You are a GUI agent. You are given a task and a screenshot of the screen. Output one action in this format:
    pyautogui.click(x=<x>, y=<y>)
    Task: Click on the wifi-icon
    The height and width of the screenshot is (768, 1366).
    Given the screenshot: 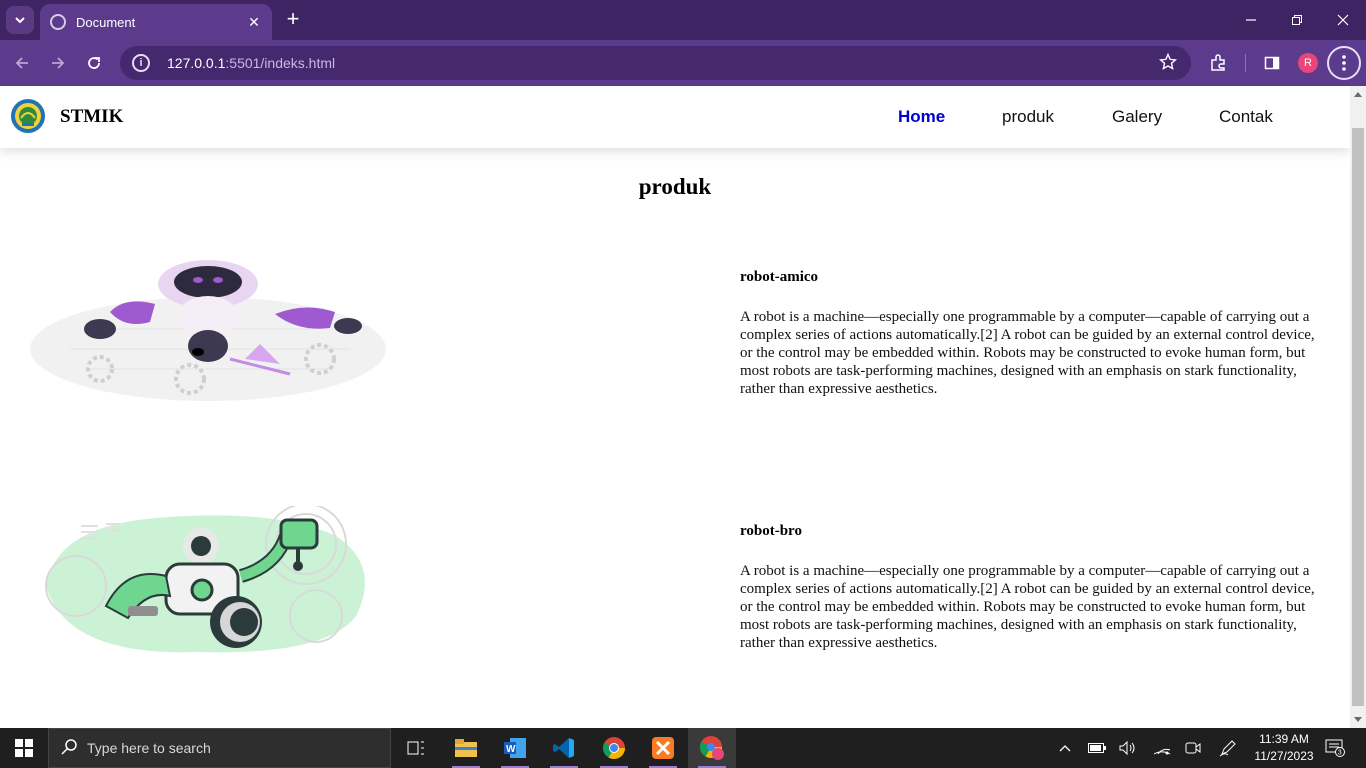 What is the action you would take?
    pyautogui.click(x=1162, y=748)
    